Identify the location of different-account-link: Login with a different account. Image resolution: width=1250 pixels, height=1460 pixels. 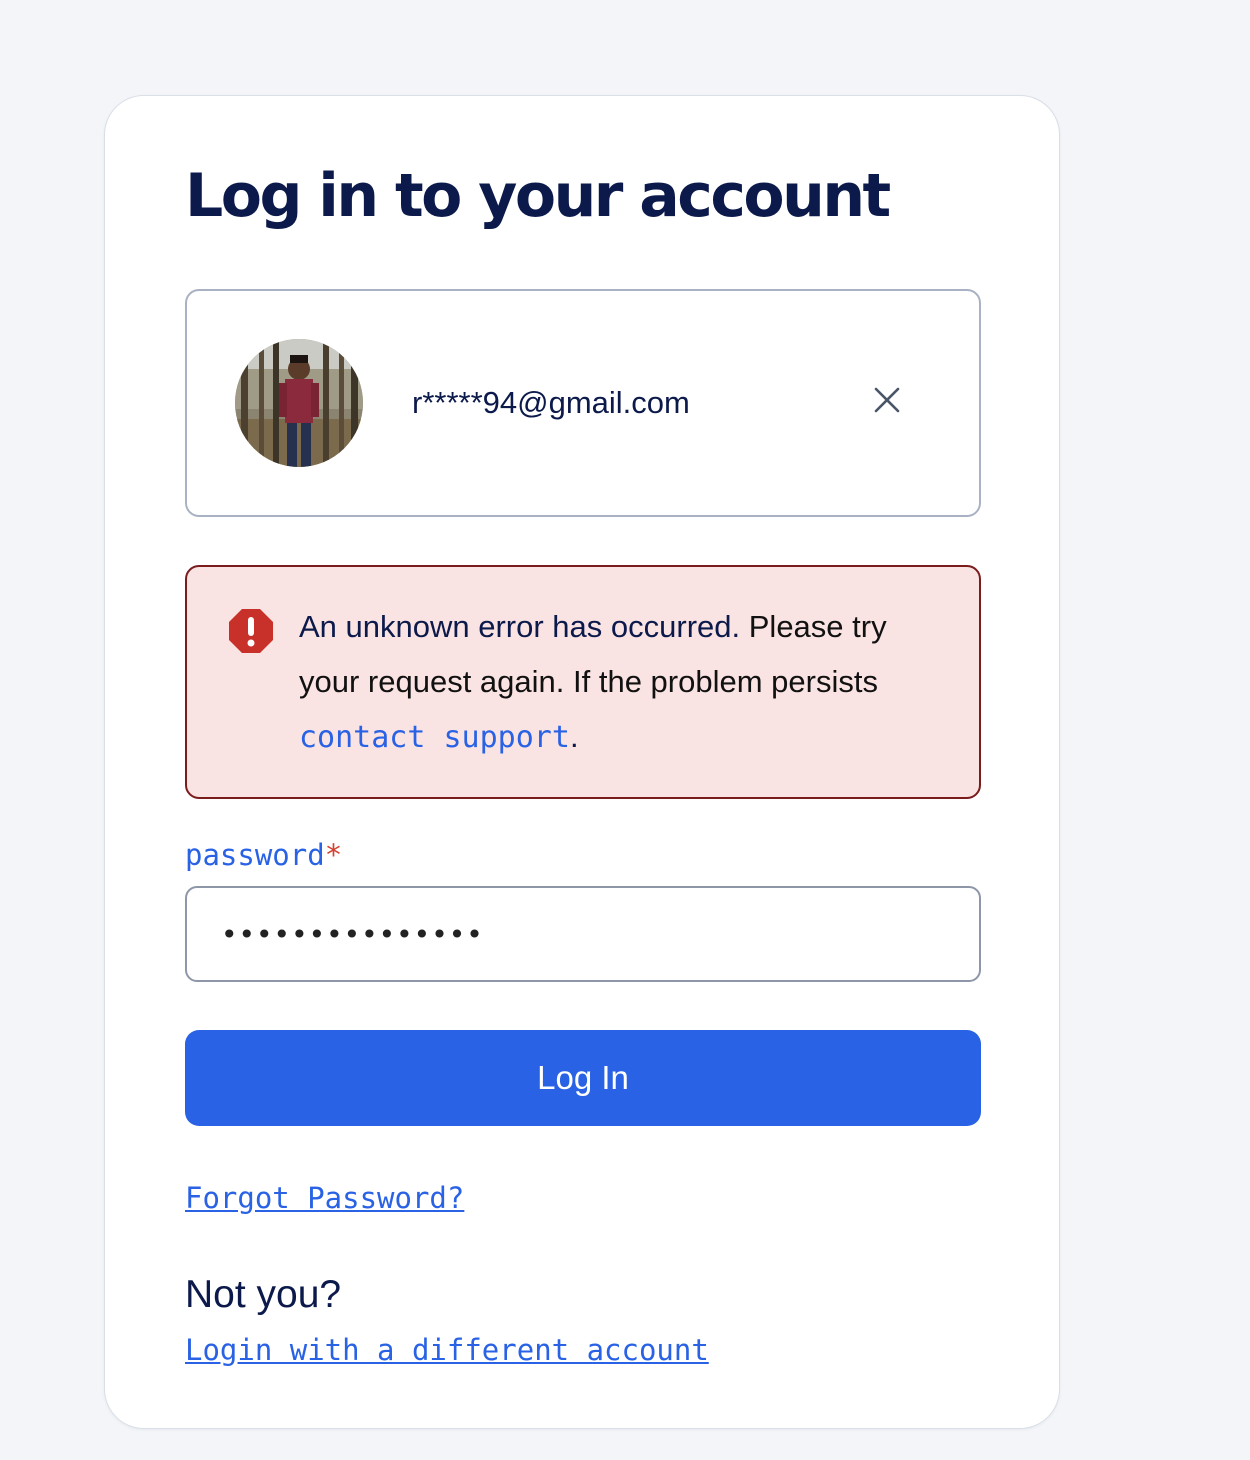
(447, 1350).